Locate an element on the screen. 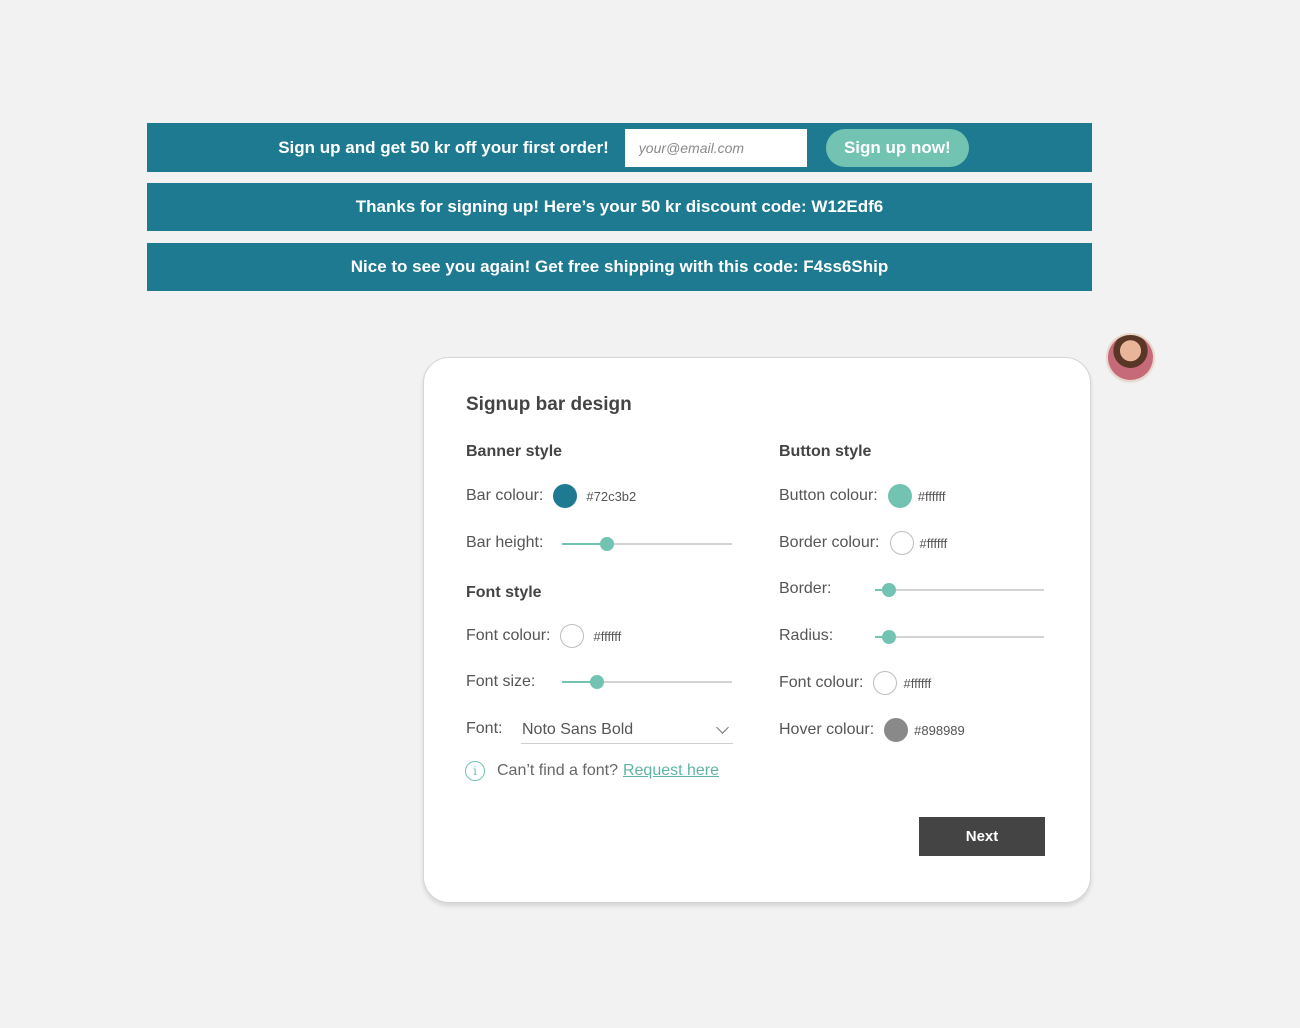  button-colour-swatch is located at coordinates (899, 496).